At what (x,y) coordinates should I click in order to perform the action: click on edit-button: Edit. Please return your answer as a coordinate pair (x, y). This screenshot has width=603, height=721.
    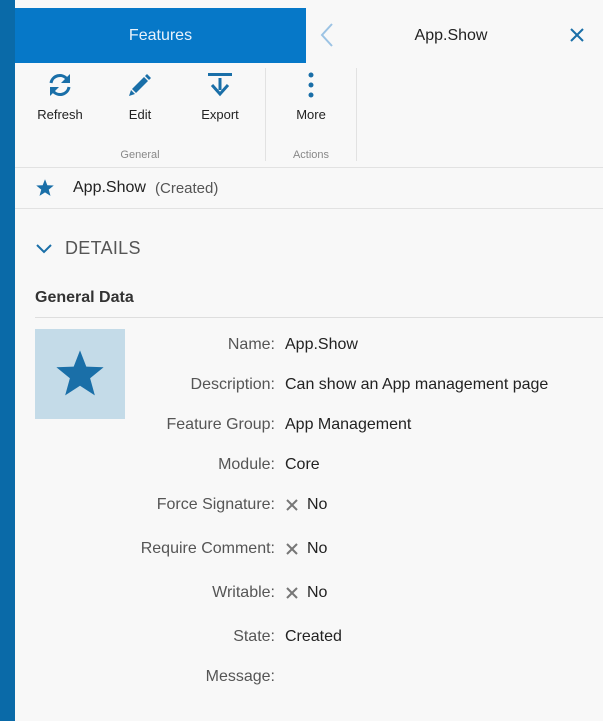
    Looking at the image, I should click on (140, 101).